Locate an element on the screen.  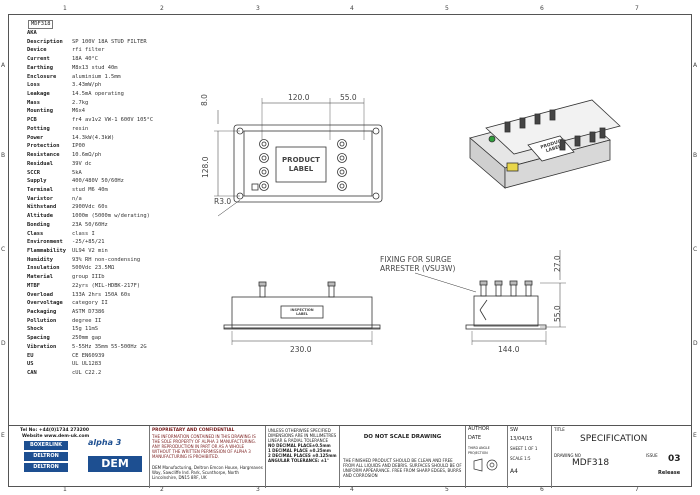
author-values-cell: SW 13/04/15 SHEET 1 OF 1 SCALE 1:5 A4 is located at coordinates (530, 457).